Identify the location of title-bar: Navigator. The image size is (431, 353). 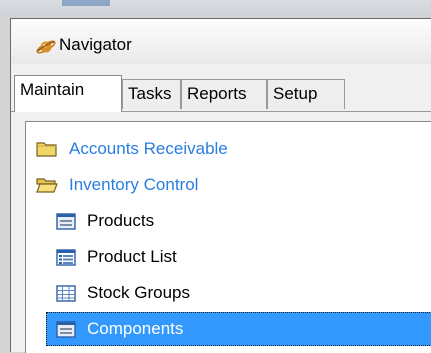
(221, 41).